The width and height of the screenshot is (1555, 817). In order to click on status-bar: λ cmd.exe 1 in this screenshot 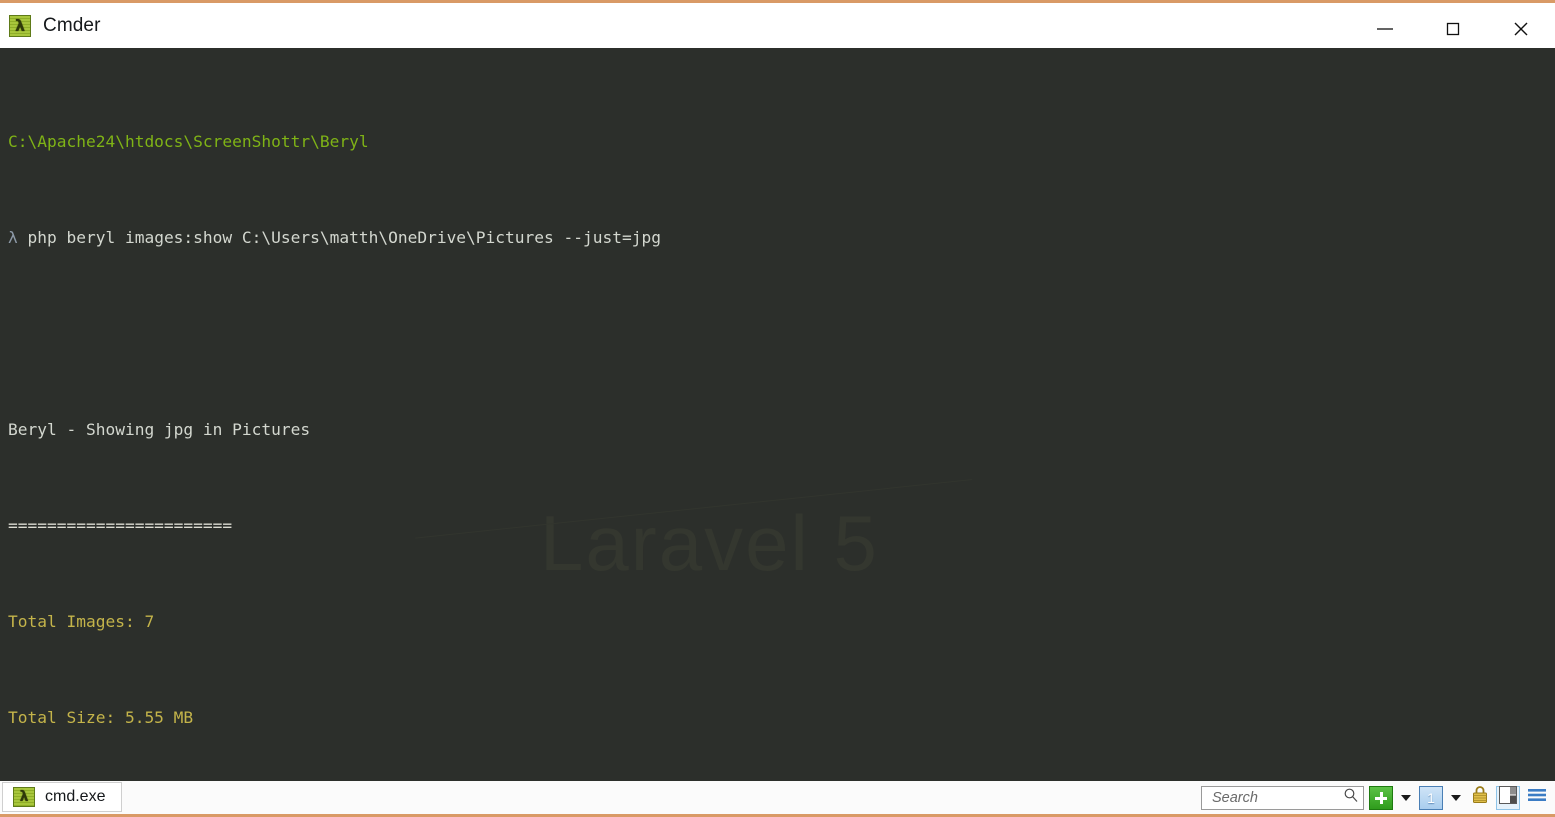, I will do `click(777, 799)`.